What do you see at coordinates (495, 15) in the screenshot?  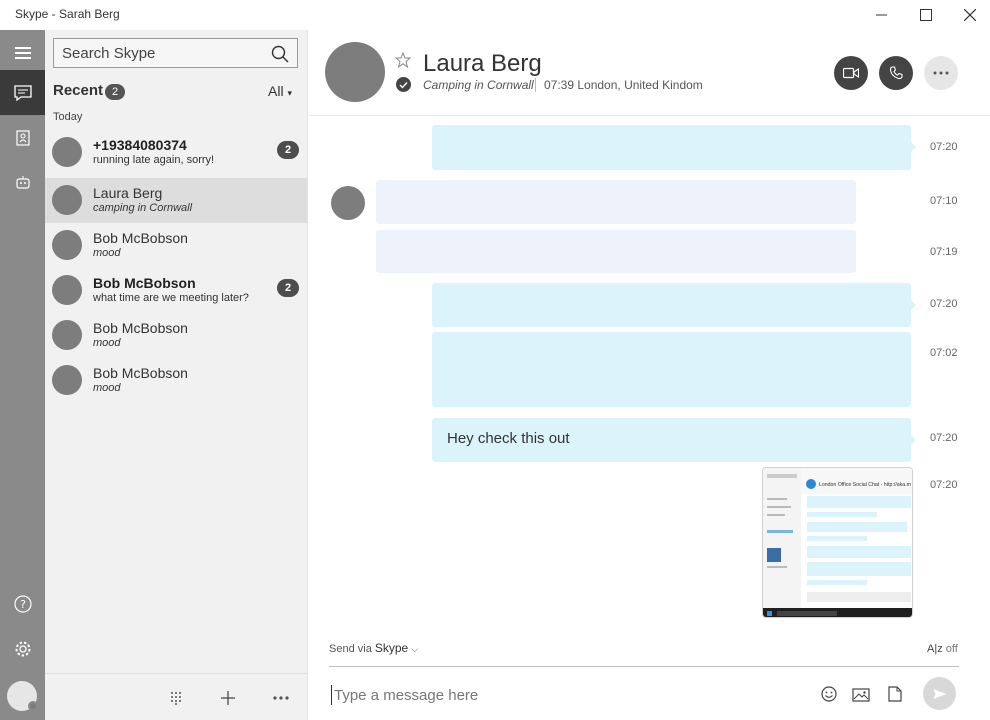 I see `title-bar: Skype - Sarah Berg` at bounding box center [495, 15].